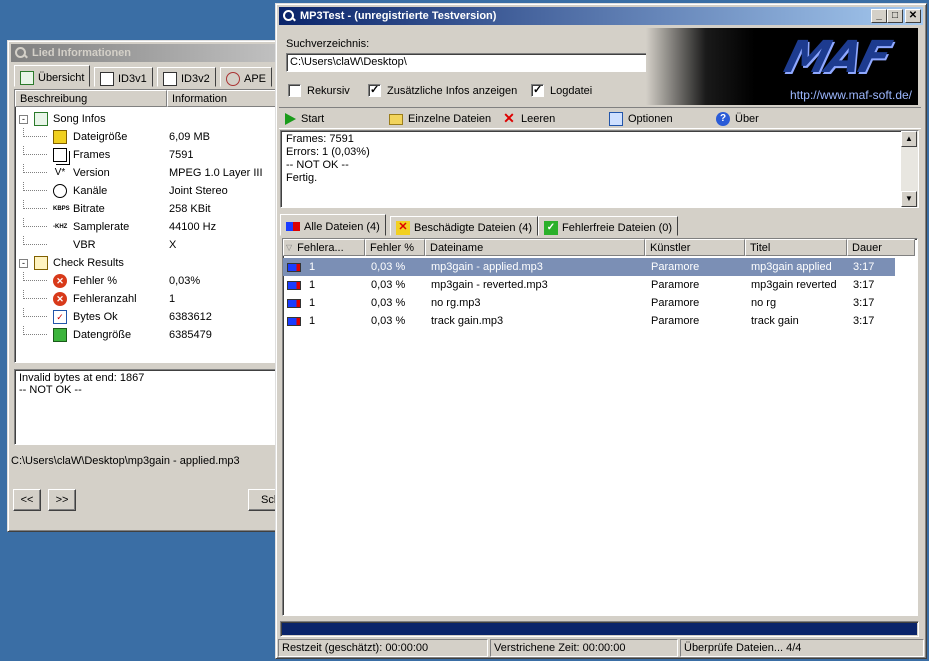  What do you see at coordinates (60, 317) in the screenshot?
I see `checklist-icon: ✓` at bounding box center [60, 317].